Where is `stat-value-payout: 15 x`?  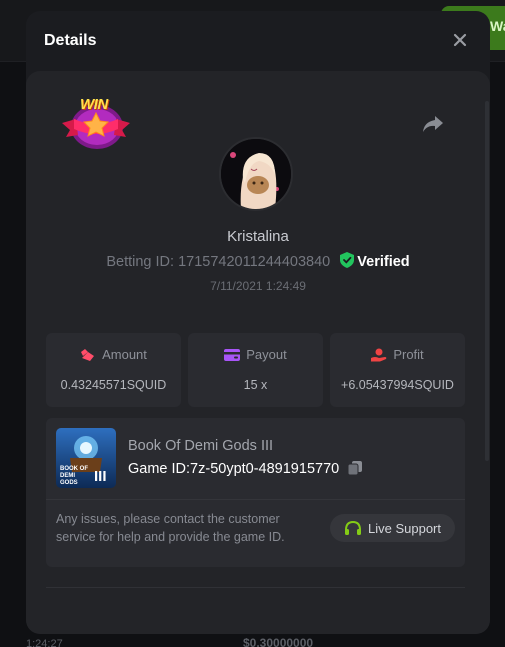
stat-value-payout: 15 x is located at coordinates (255, 385).